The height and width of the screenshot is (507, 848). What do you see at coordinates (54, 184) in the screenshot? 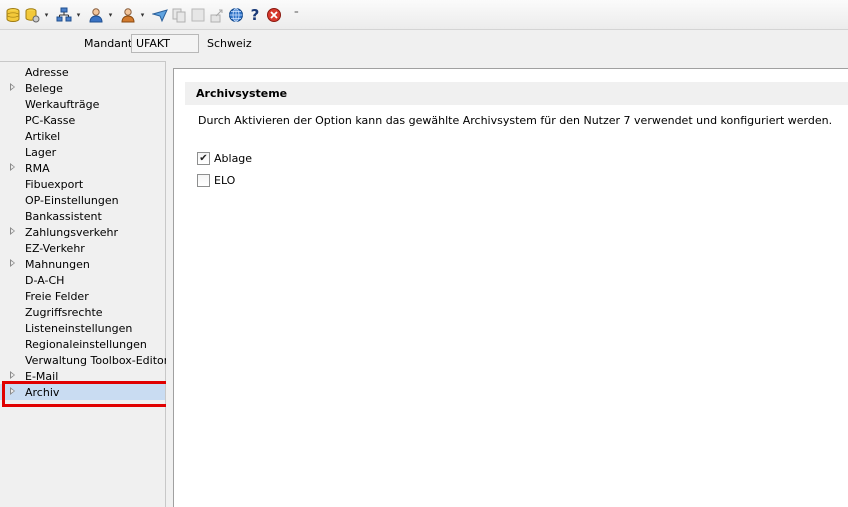
I see `sidebar-item-label: Fibuexport` at bounding box center [54, 184].